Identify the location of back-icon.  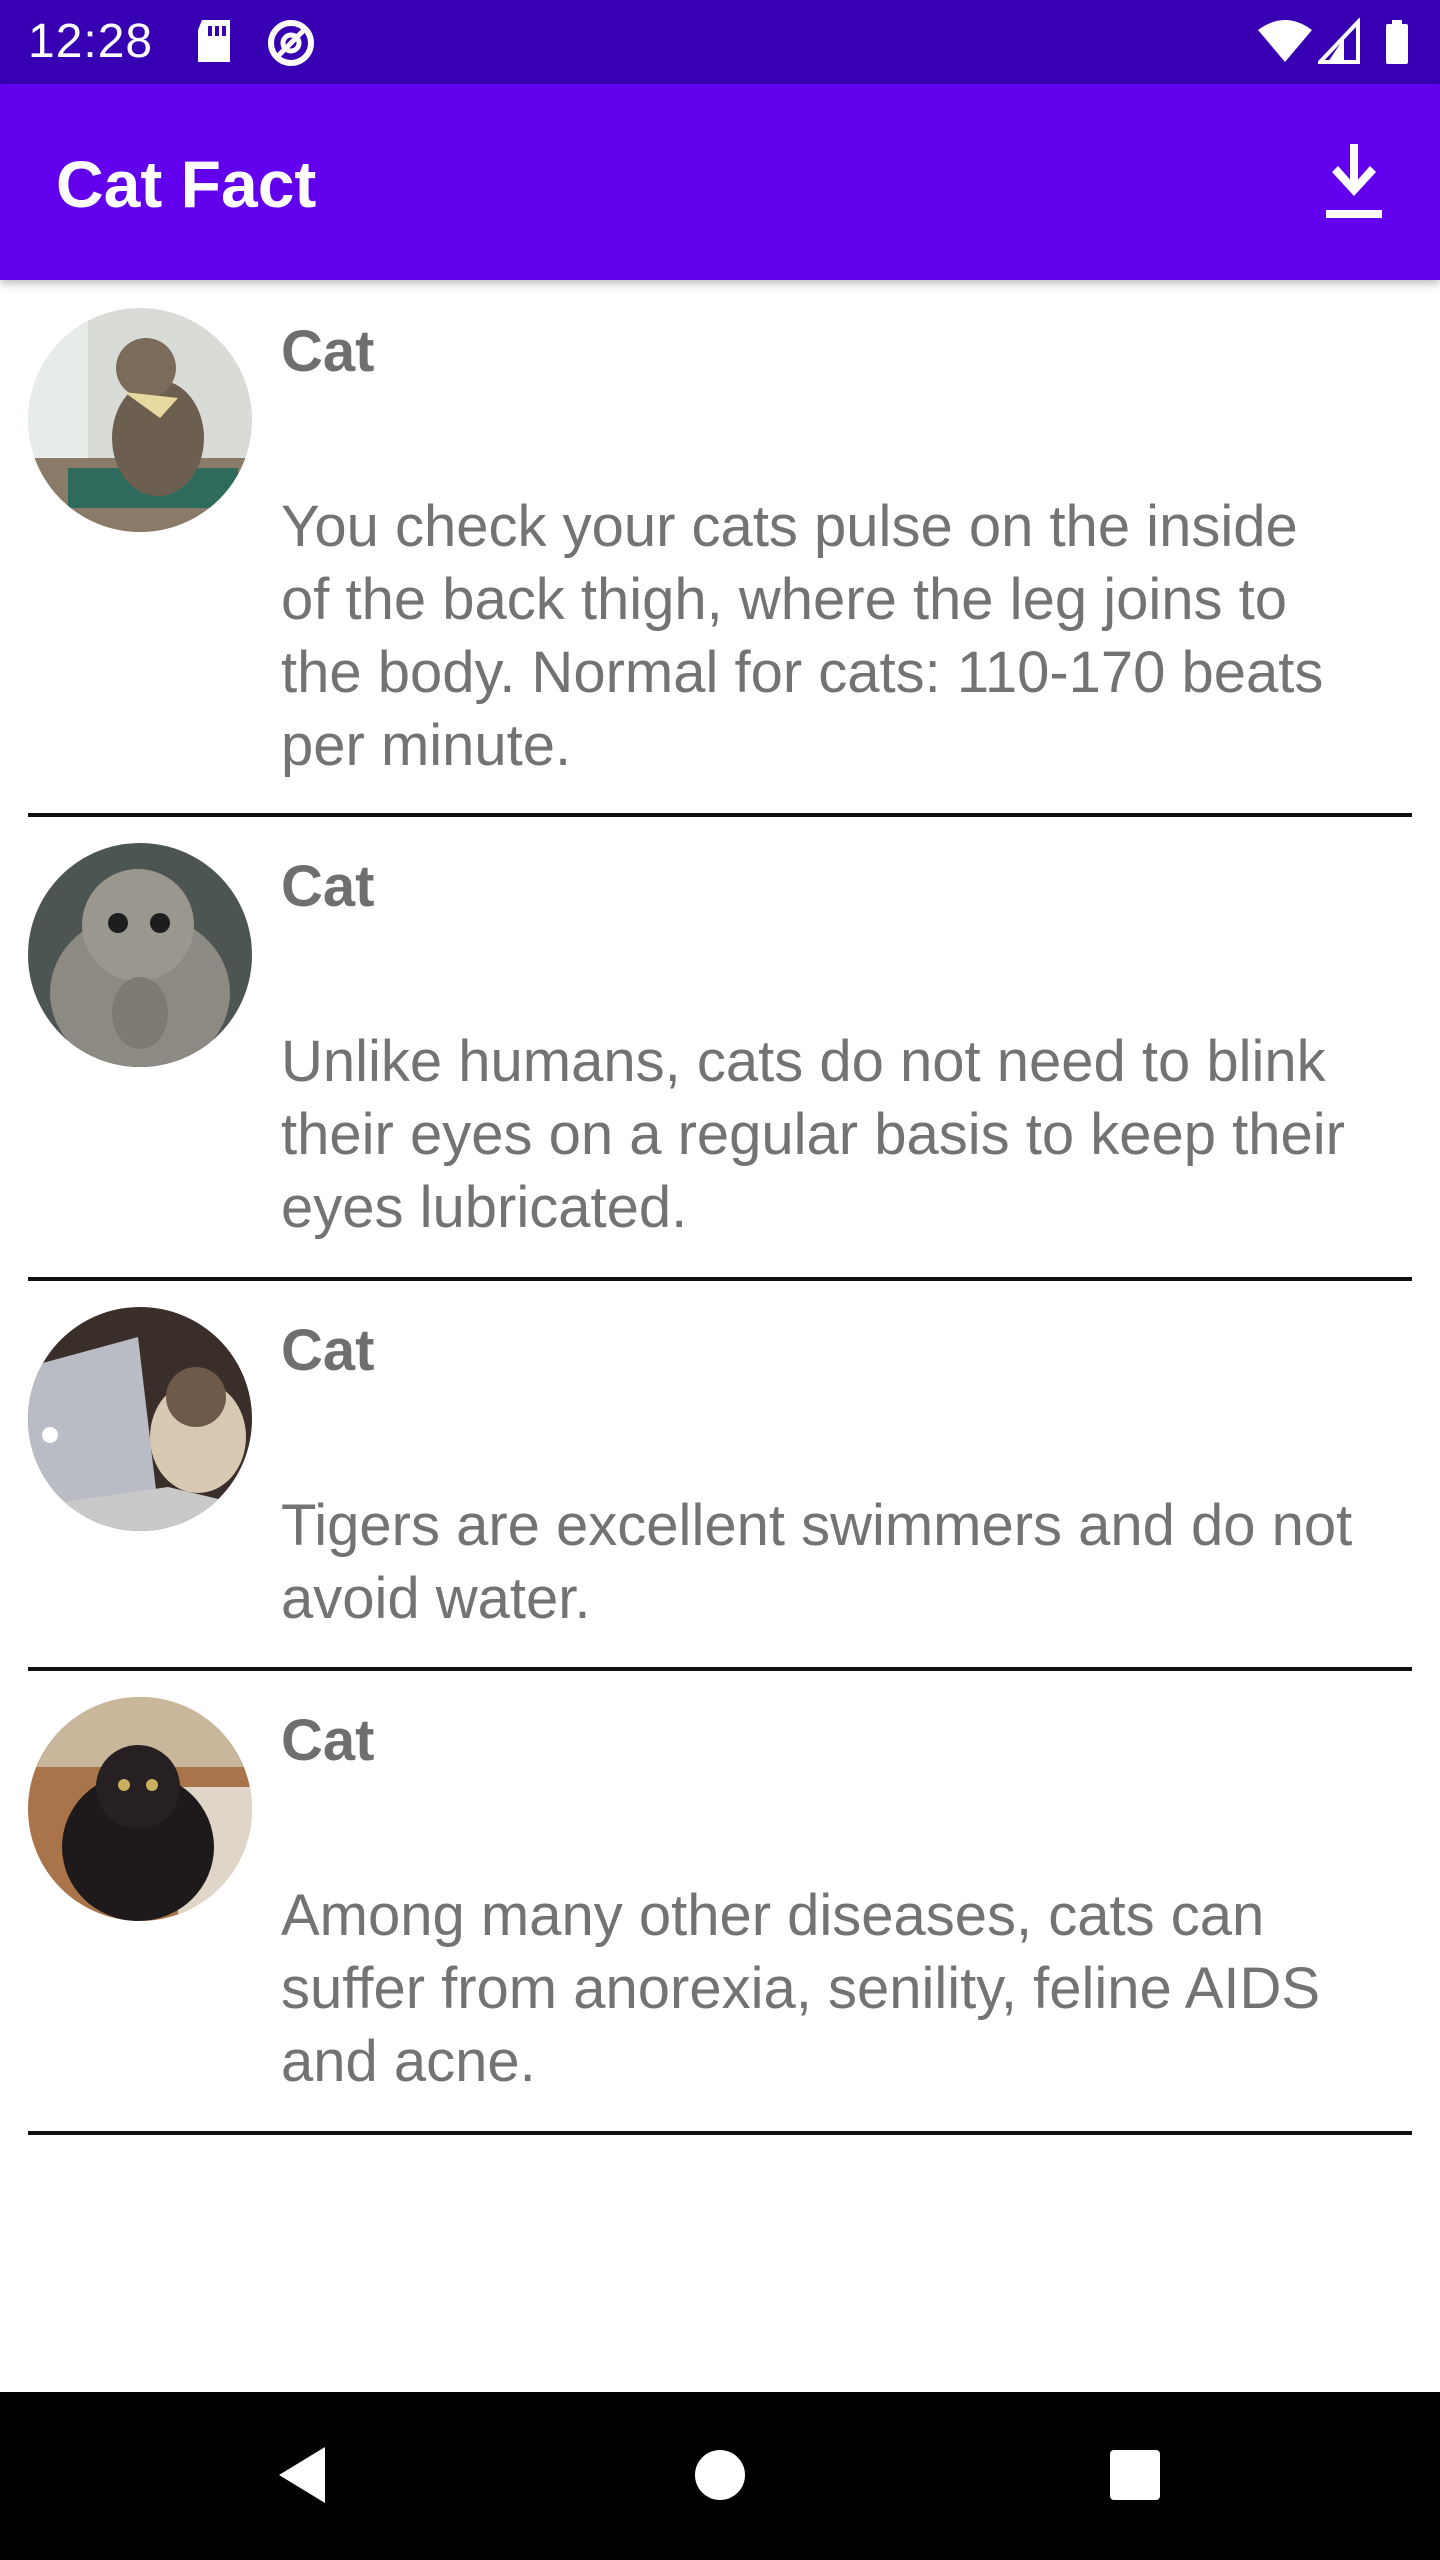
(303, 2477).